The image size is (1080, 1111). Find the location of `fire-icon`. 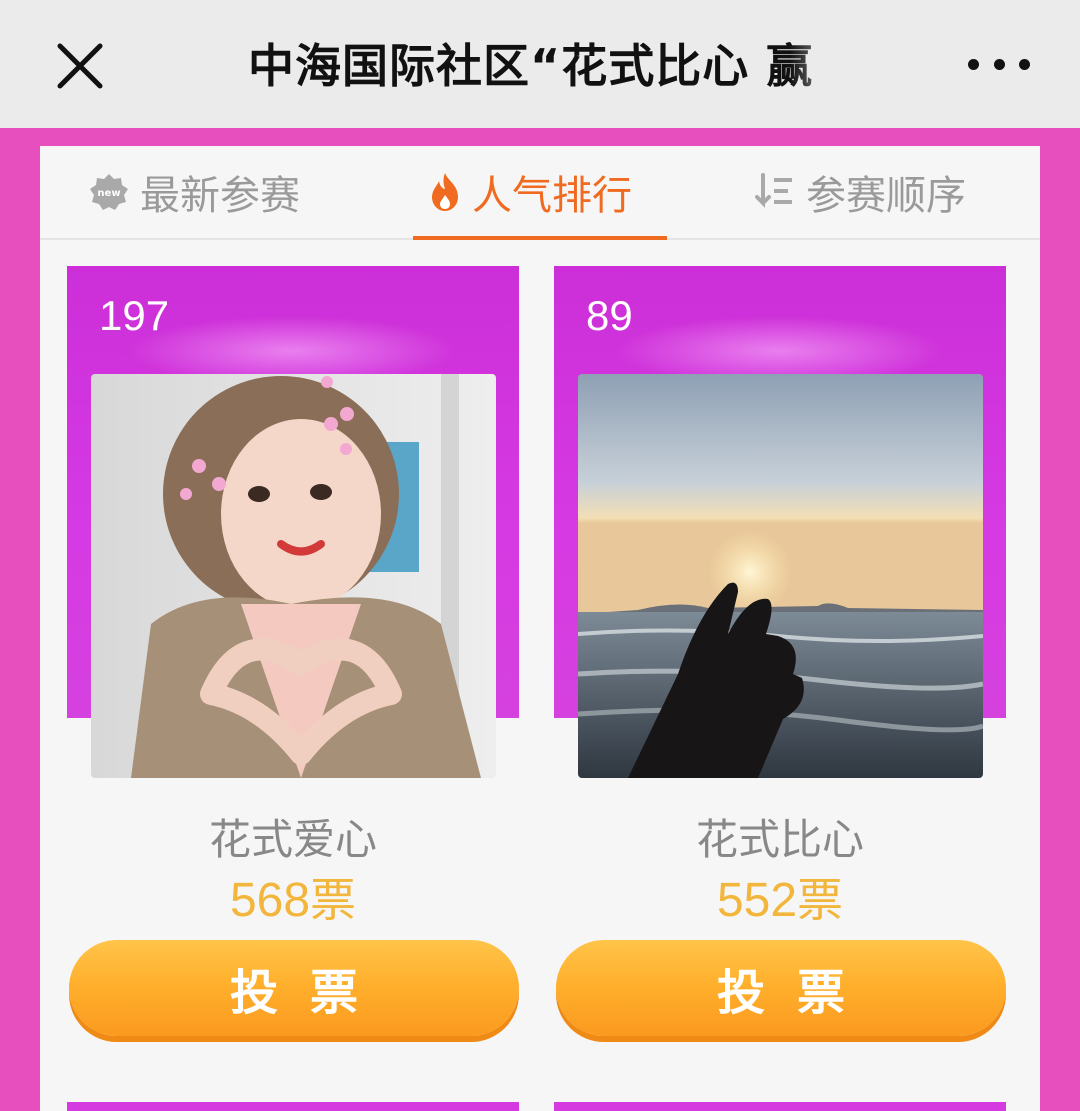

fire-icon is located at coordinates (445, 192).